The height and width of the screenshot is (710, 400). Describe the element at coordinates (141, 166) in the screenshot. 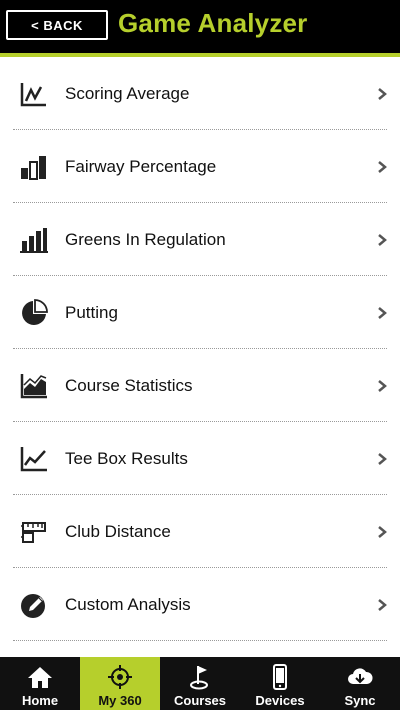

I see `menu-item-label: Fairway Percentage` at that location.